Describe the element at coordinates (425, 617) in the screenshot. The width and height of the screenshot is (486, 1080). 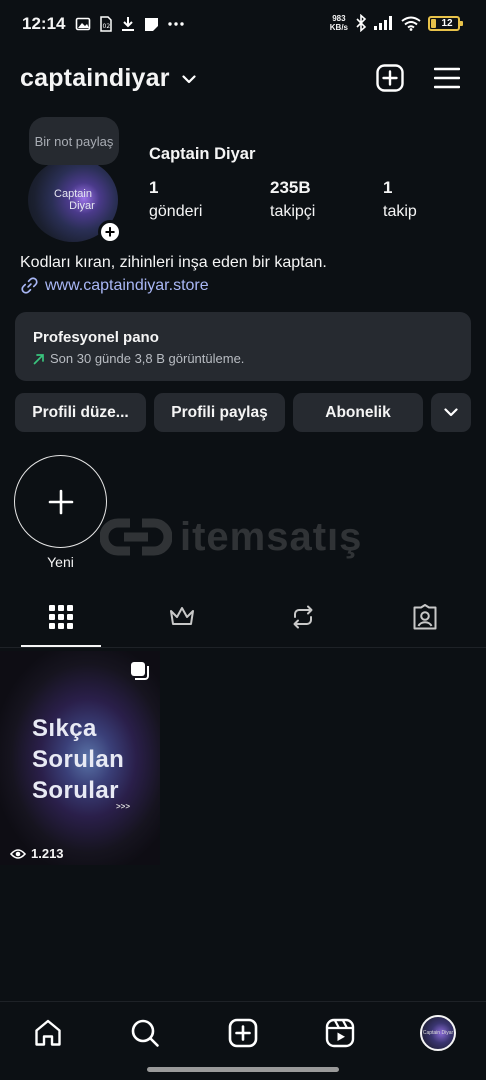
I see `tagged-icon` at that location.